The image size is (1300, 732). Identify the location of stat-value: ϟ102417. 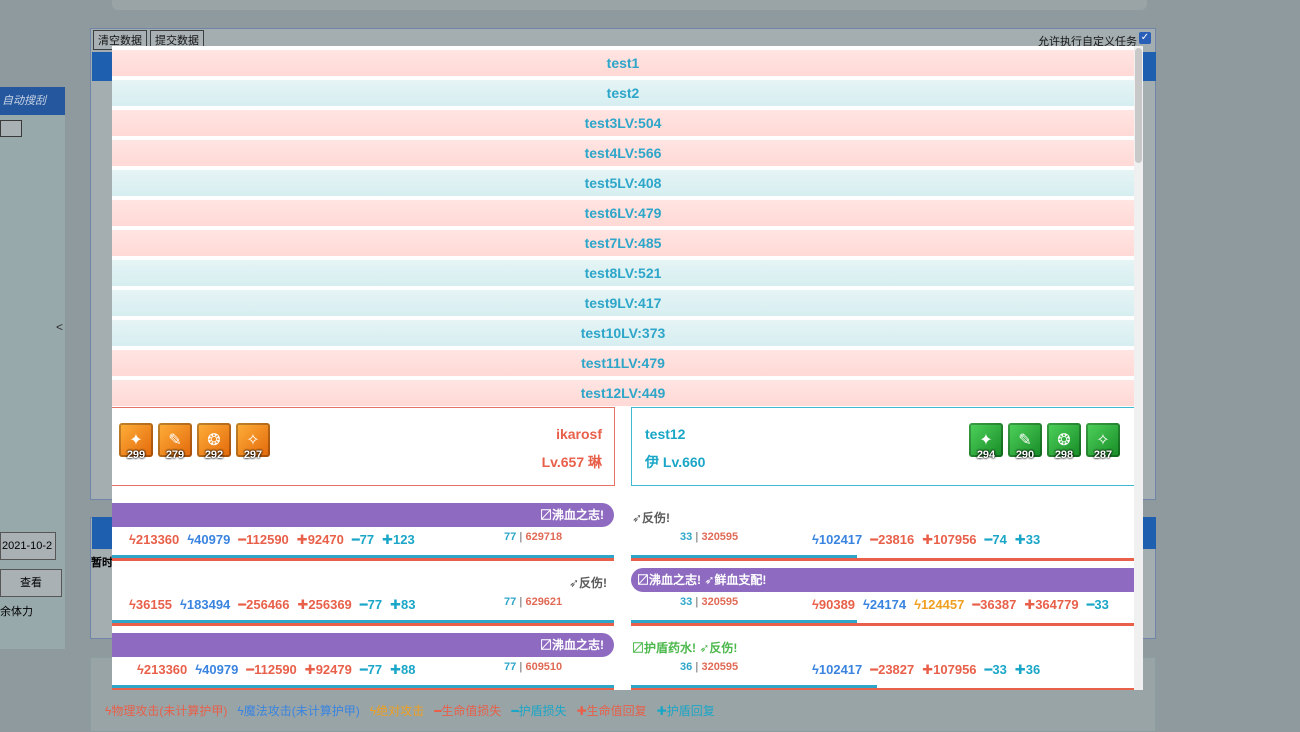
(837, 539).